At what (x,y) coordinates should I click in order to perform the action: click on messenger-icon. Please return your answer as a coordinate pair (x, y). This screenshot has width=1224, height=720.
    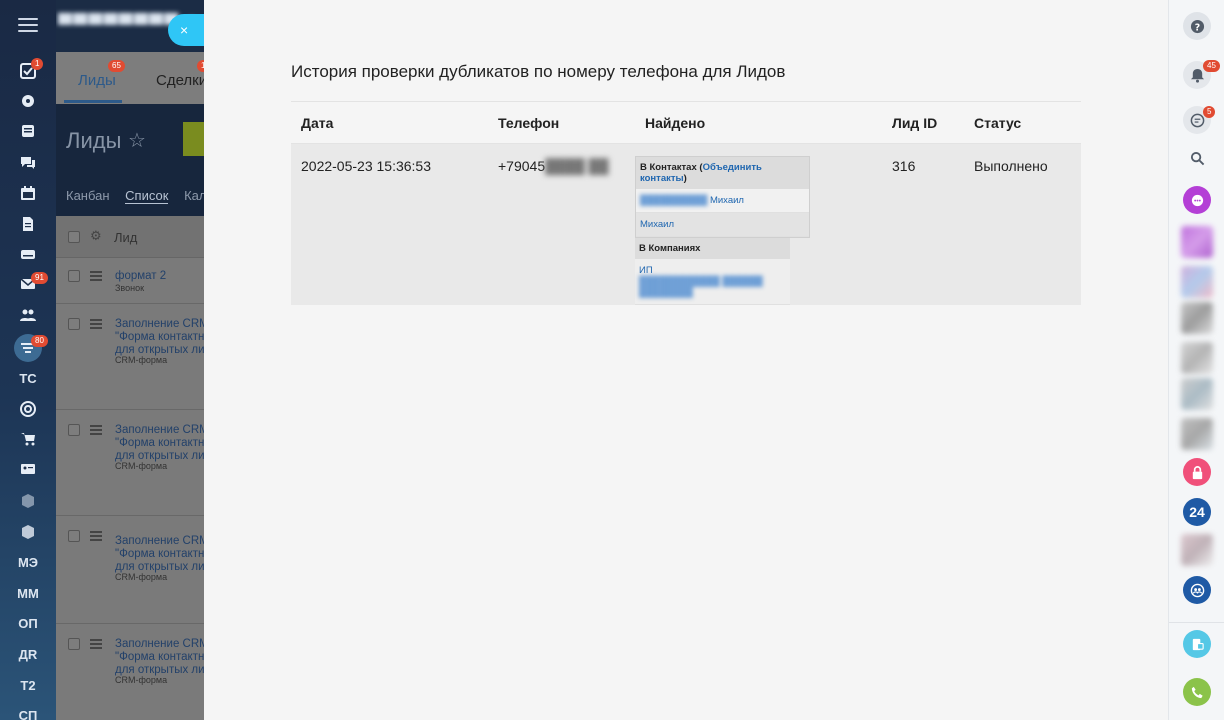
    Looking at the image, I should click on (28, 162).